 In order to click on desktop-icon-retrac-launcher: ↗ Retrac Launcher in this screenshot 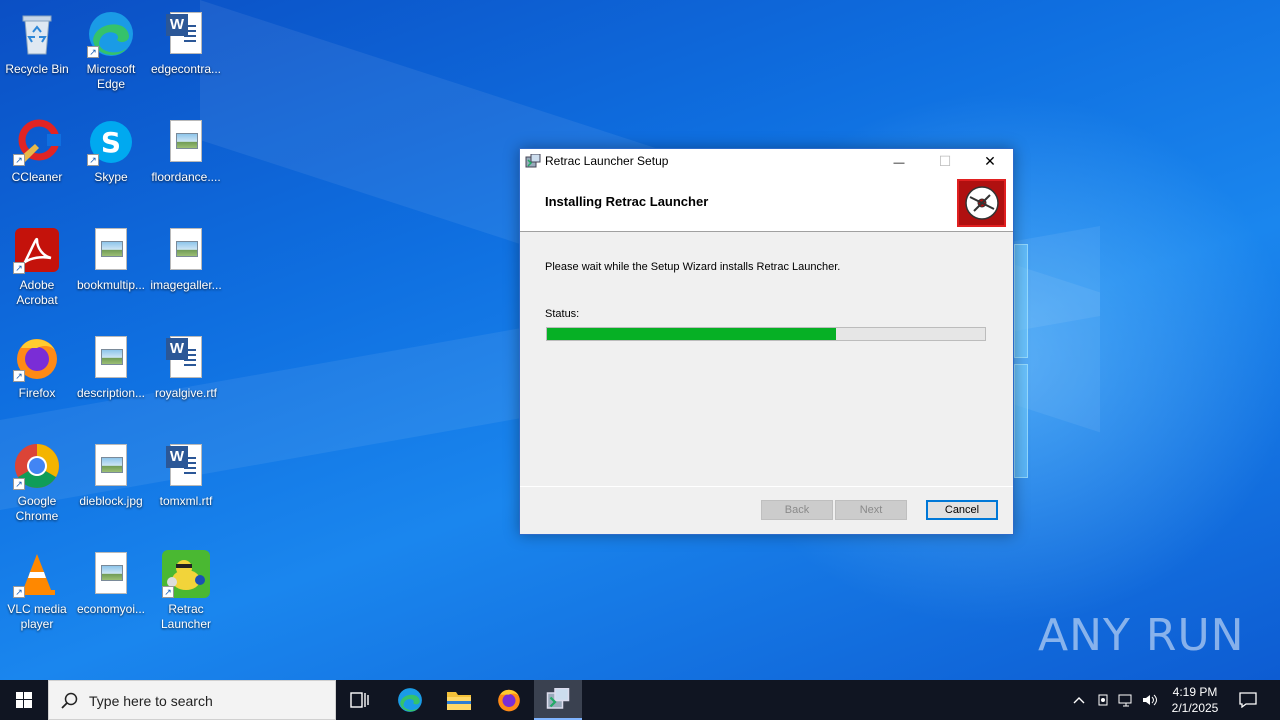, I will do `click(186, 596)`.